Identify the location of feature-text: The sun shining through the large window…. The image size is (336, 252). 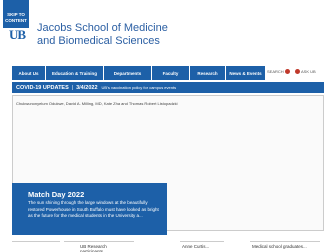
(93, 209).